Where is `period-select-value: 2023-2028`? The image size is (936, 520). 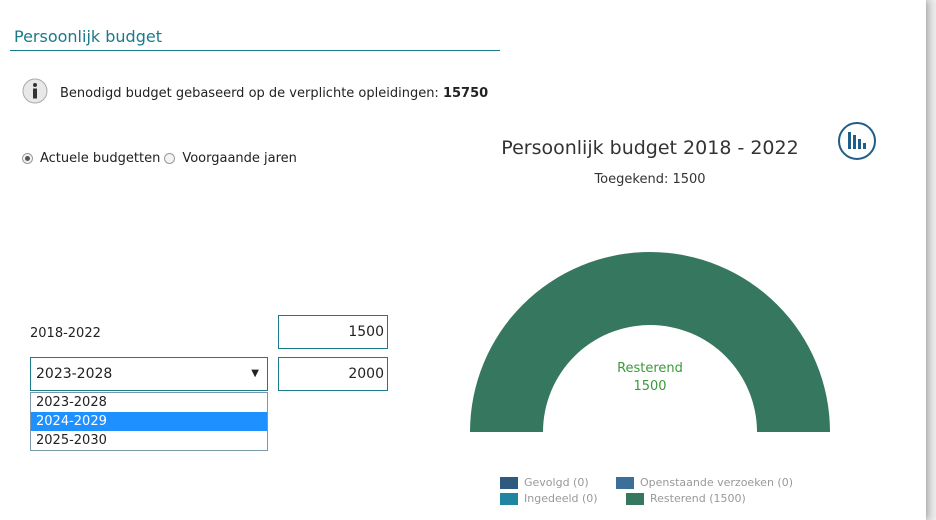 period-select-value: 2023-2028 is located at coordinates (74, 374).